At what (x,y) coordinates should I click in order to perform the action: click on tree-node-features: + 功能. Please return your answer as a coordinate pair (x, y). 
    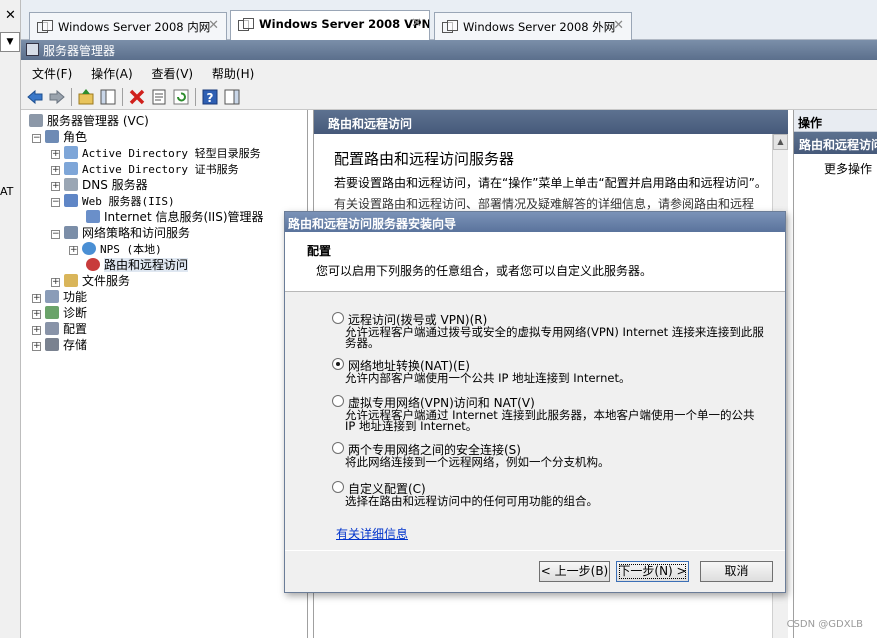
    Looking at the image, I should click on (59, 297).